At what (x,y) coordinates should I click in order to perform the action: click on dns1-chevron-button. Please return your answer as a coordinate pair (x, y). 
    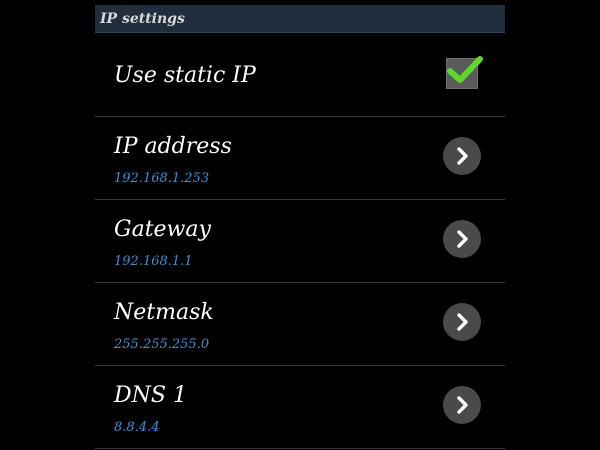
    Looking at the image, I should click on (462, 405).